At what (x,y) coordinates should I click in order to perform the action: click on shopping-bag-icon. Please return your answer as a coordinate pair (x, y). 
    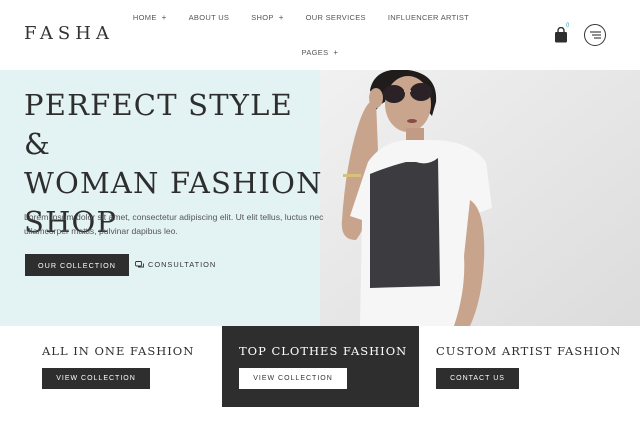
    Looking at the image, I should click on (561, 35).